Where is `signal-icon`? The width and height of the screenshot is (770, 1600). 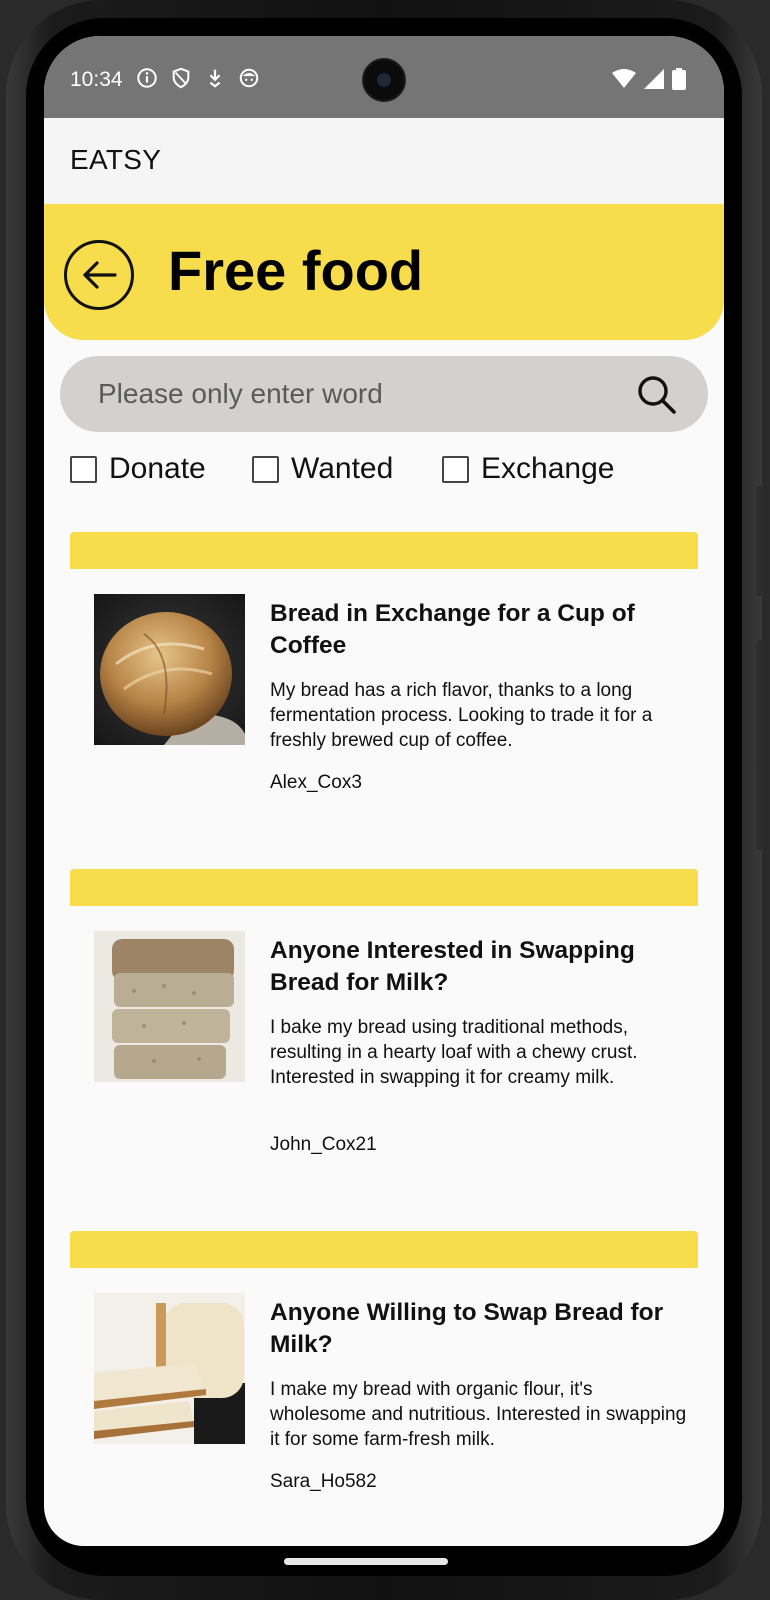 signal-icon is located at coordinates (654, 79).